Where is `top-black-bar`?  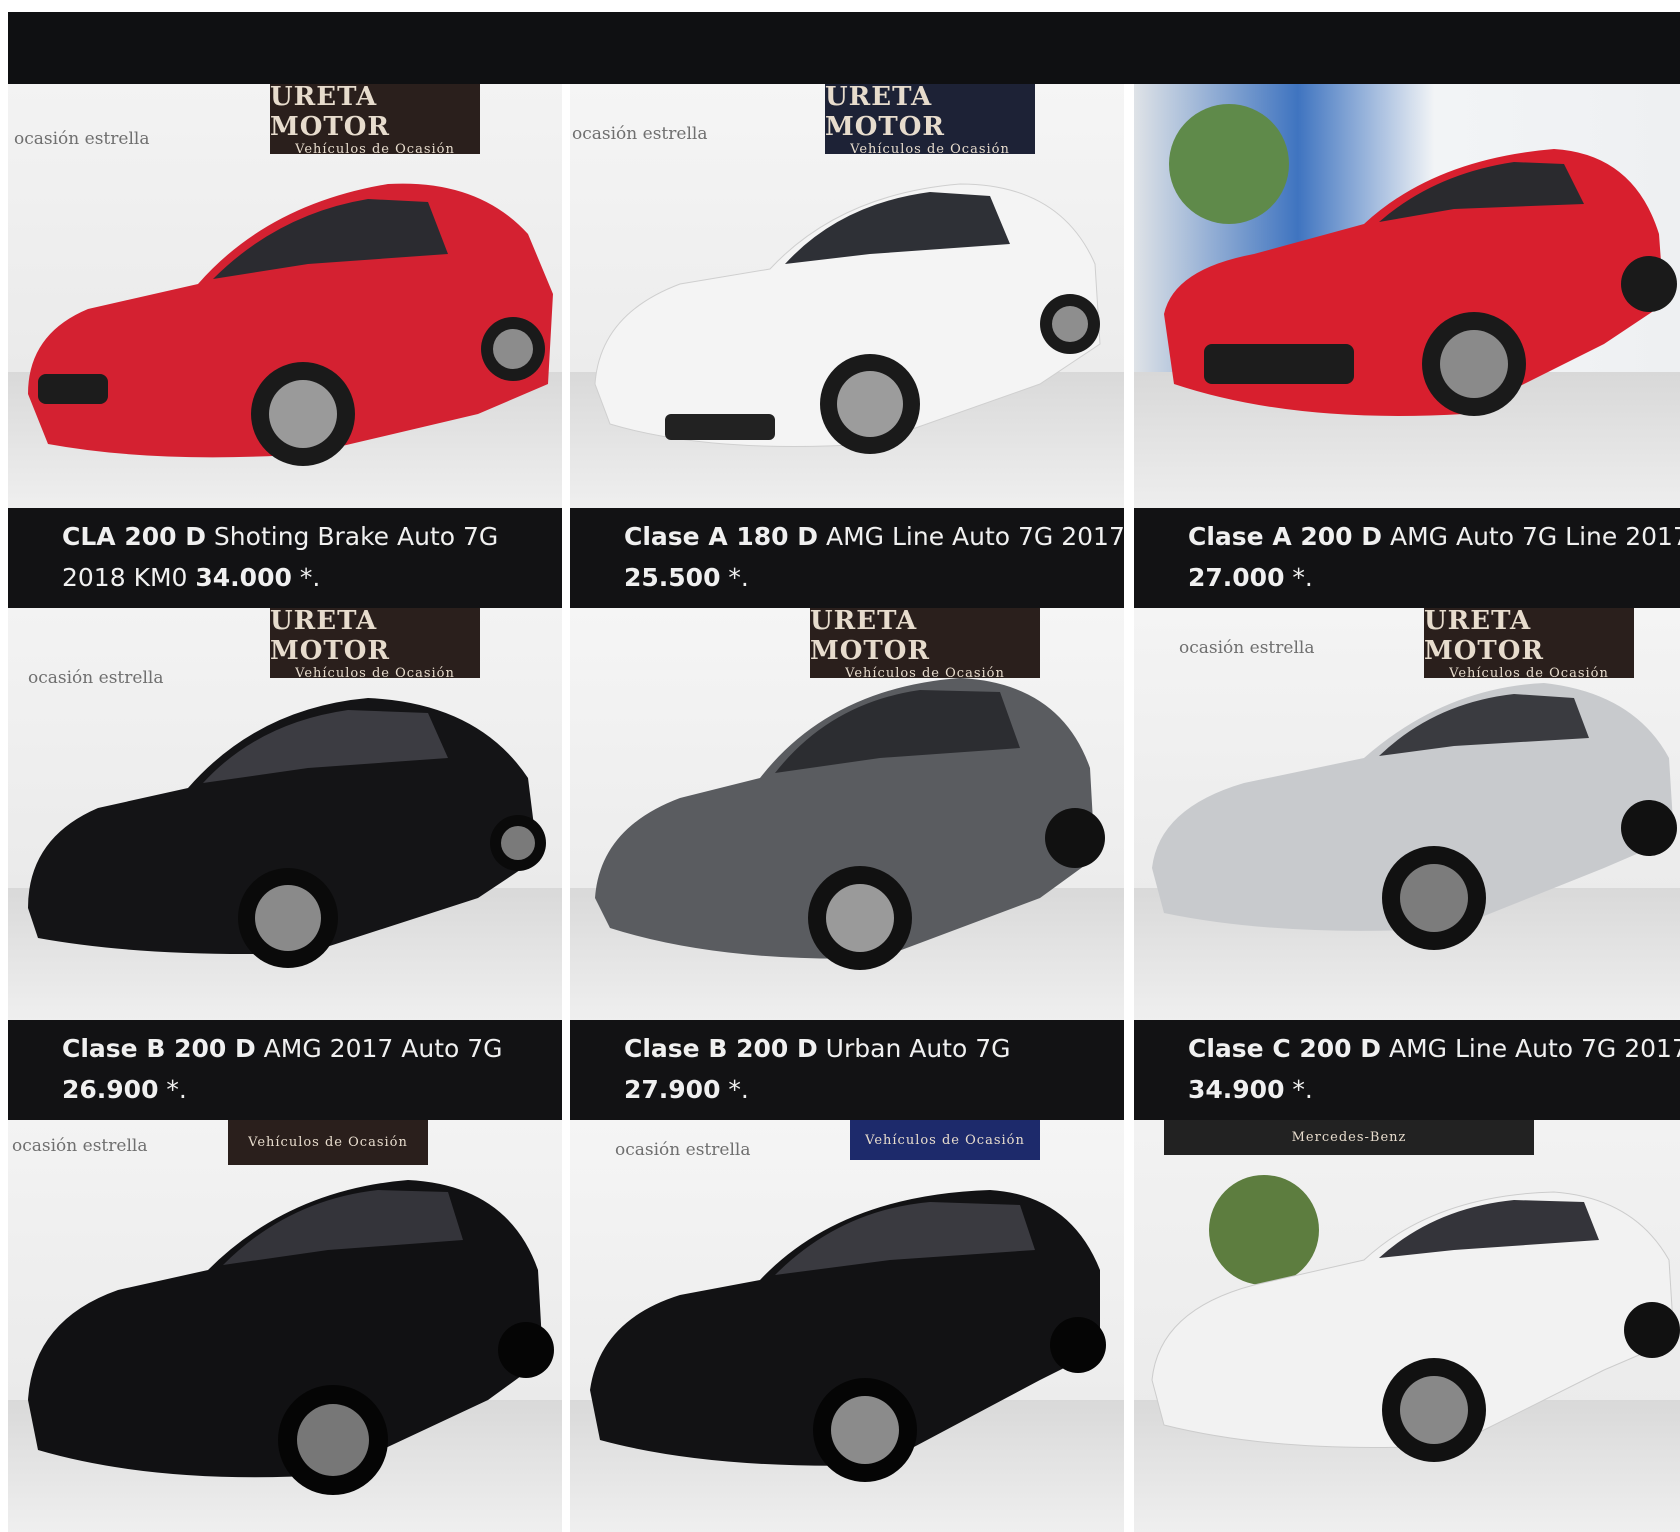 top-black-bar is located at coordinates (844, 48).